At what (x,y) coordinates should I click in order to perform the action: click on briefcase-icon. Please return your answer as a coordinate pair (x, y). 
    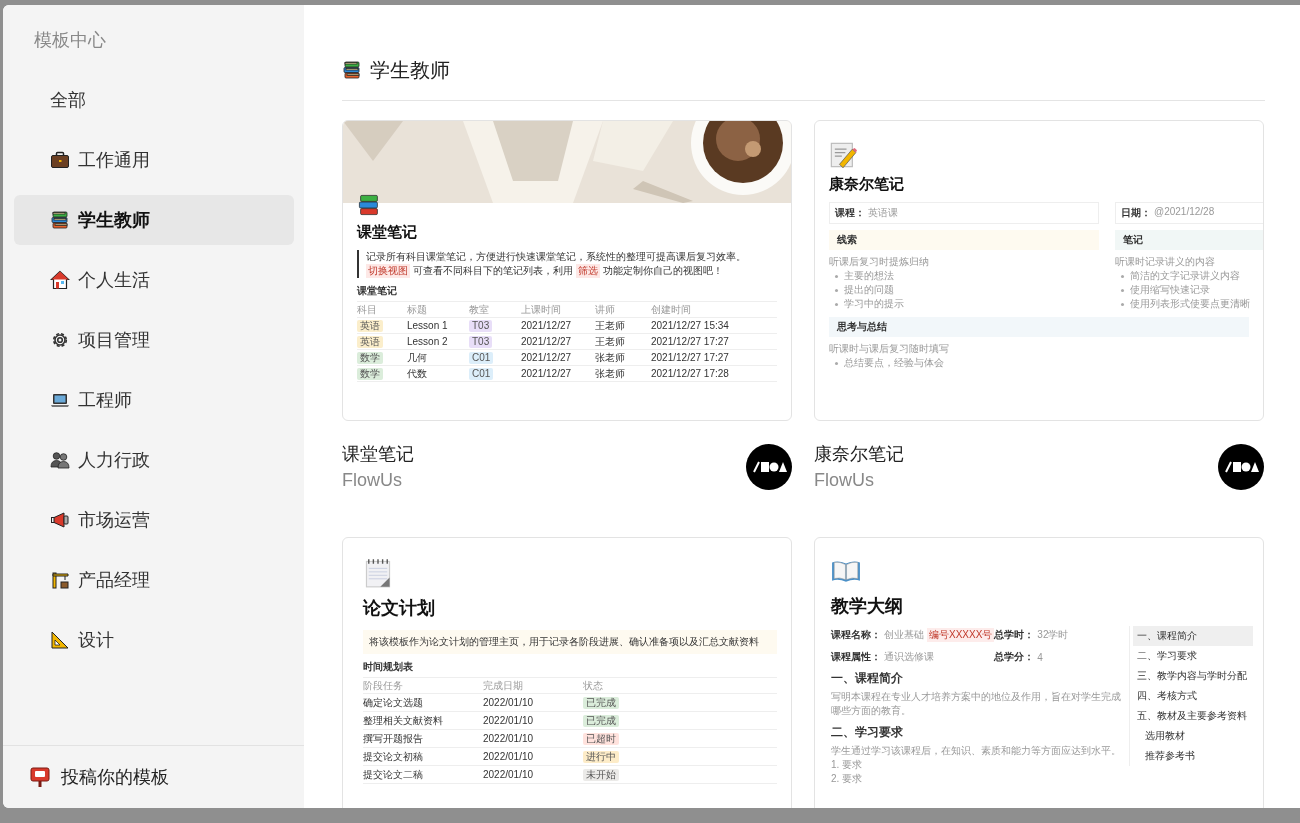
    Looking at the image, I should click on (60, 160).